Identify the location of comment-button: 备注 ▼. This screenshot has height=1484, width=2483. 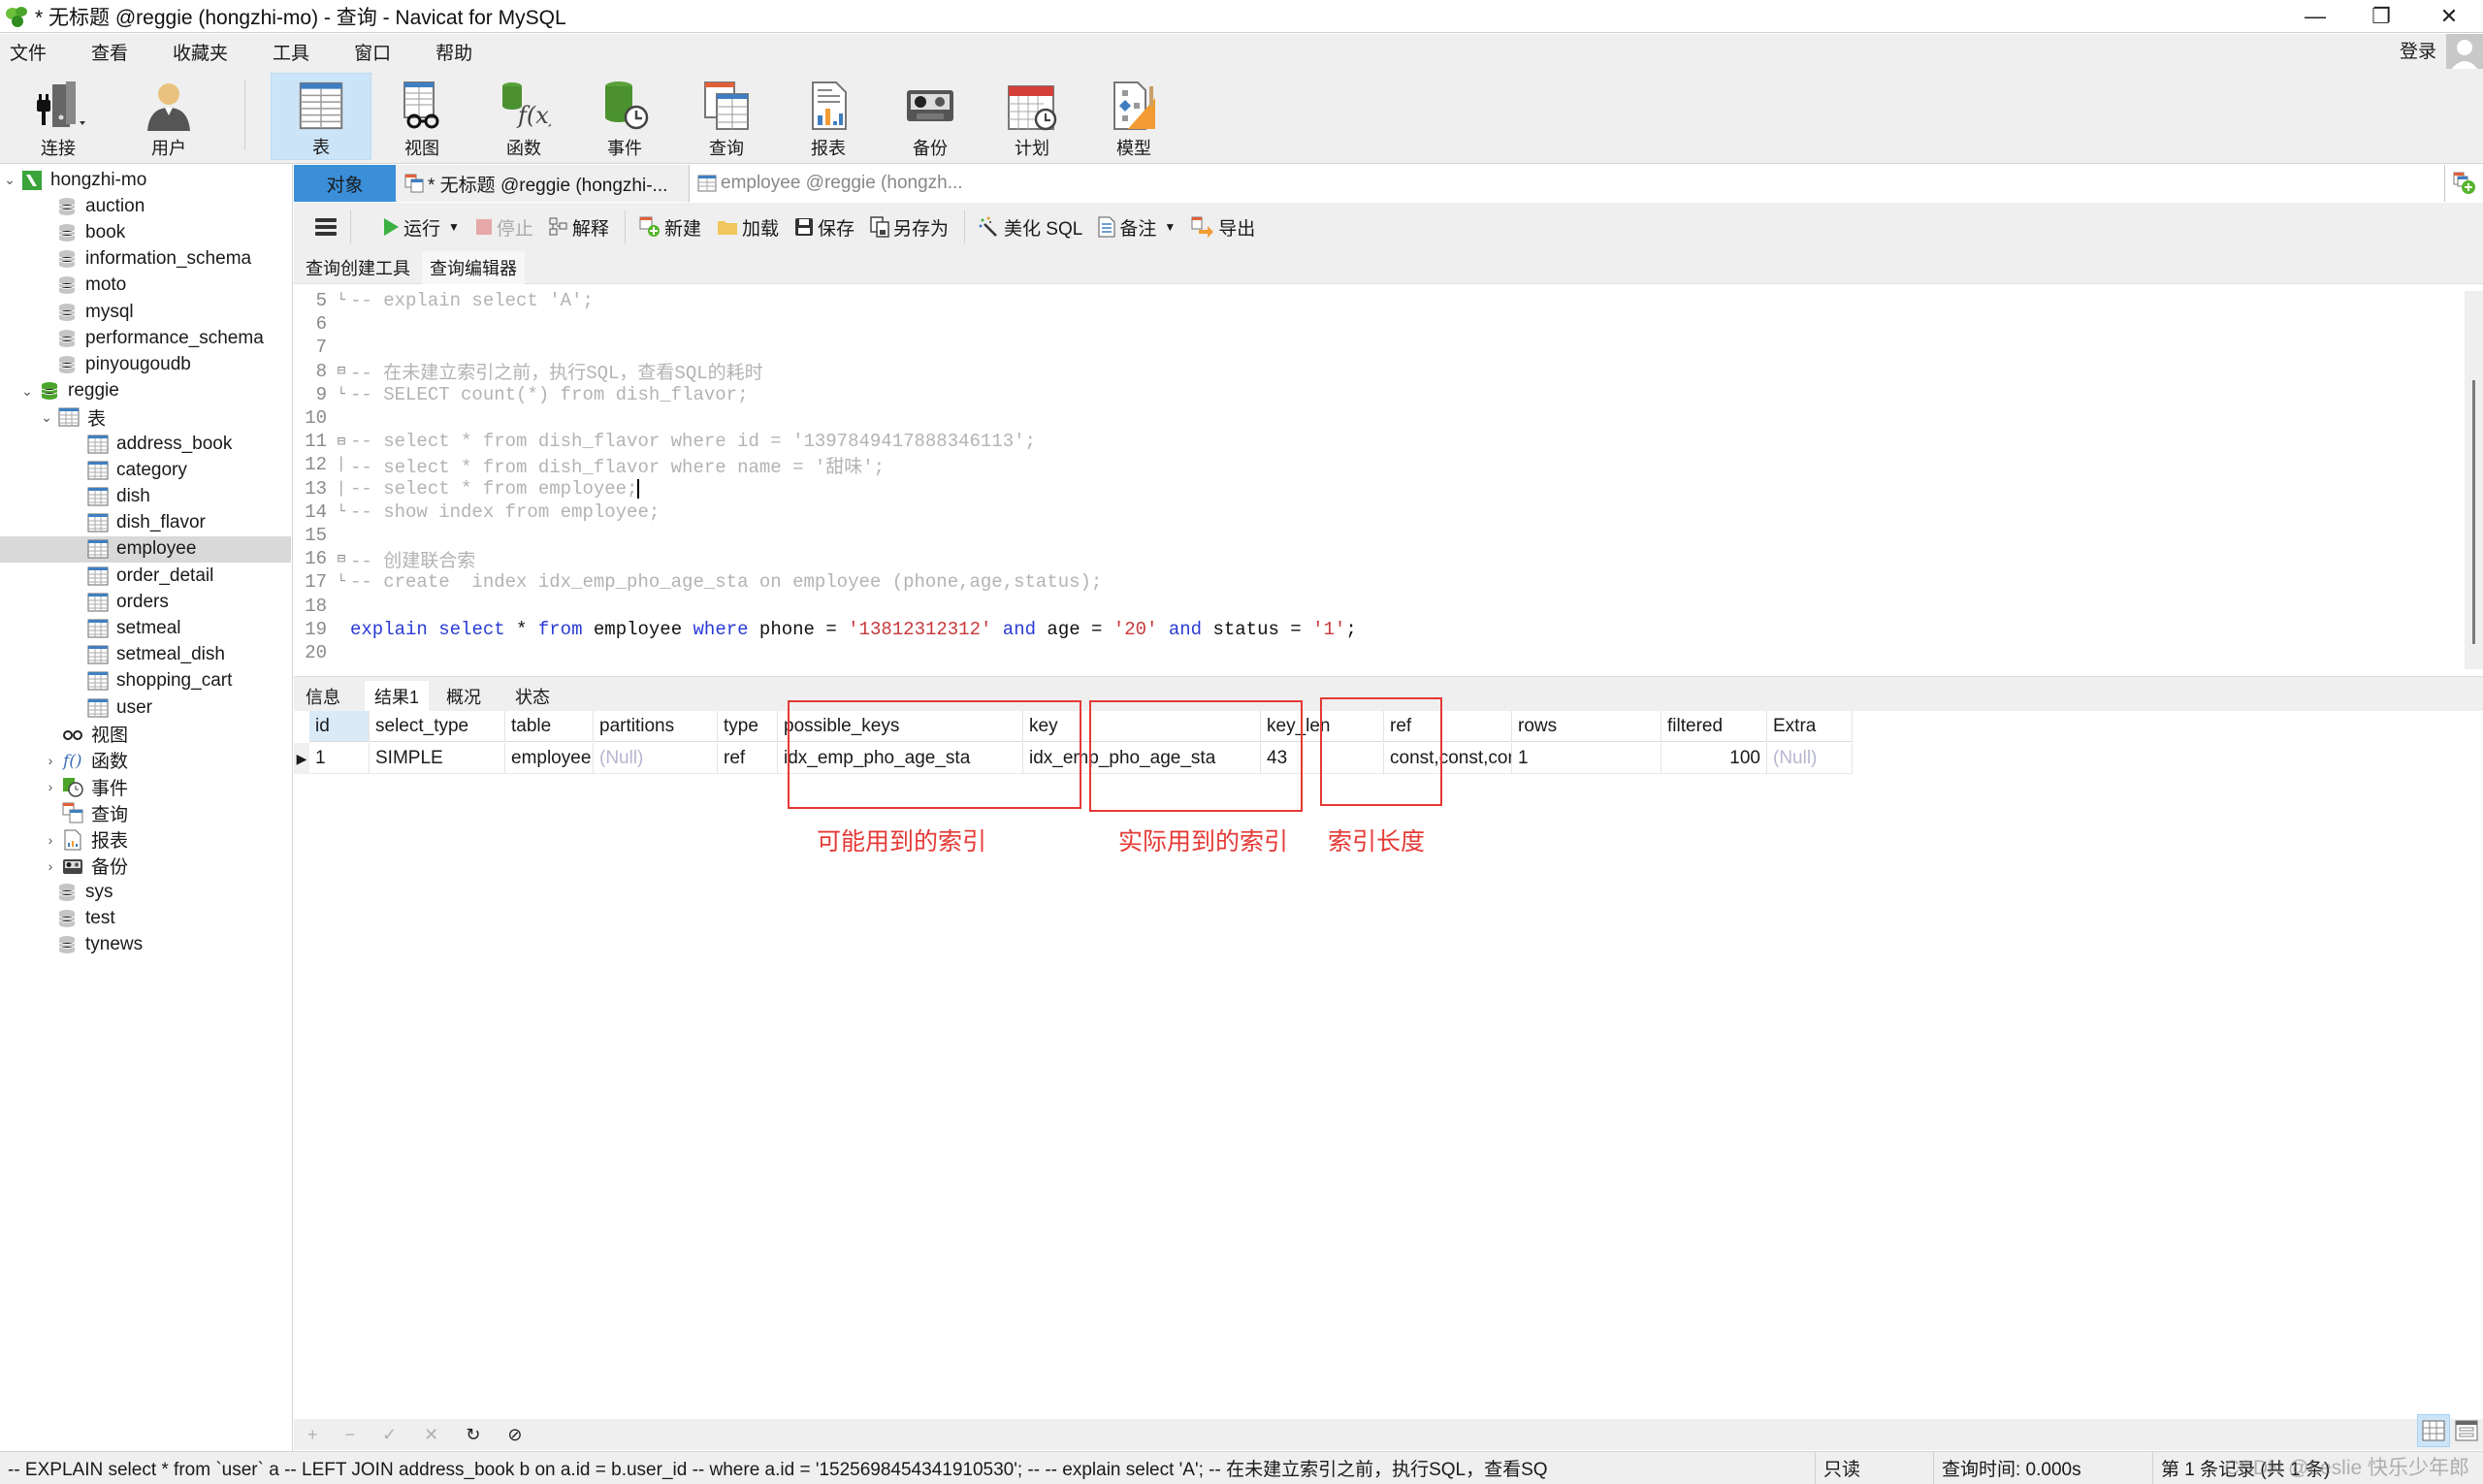
(1137, 228).